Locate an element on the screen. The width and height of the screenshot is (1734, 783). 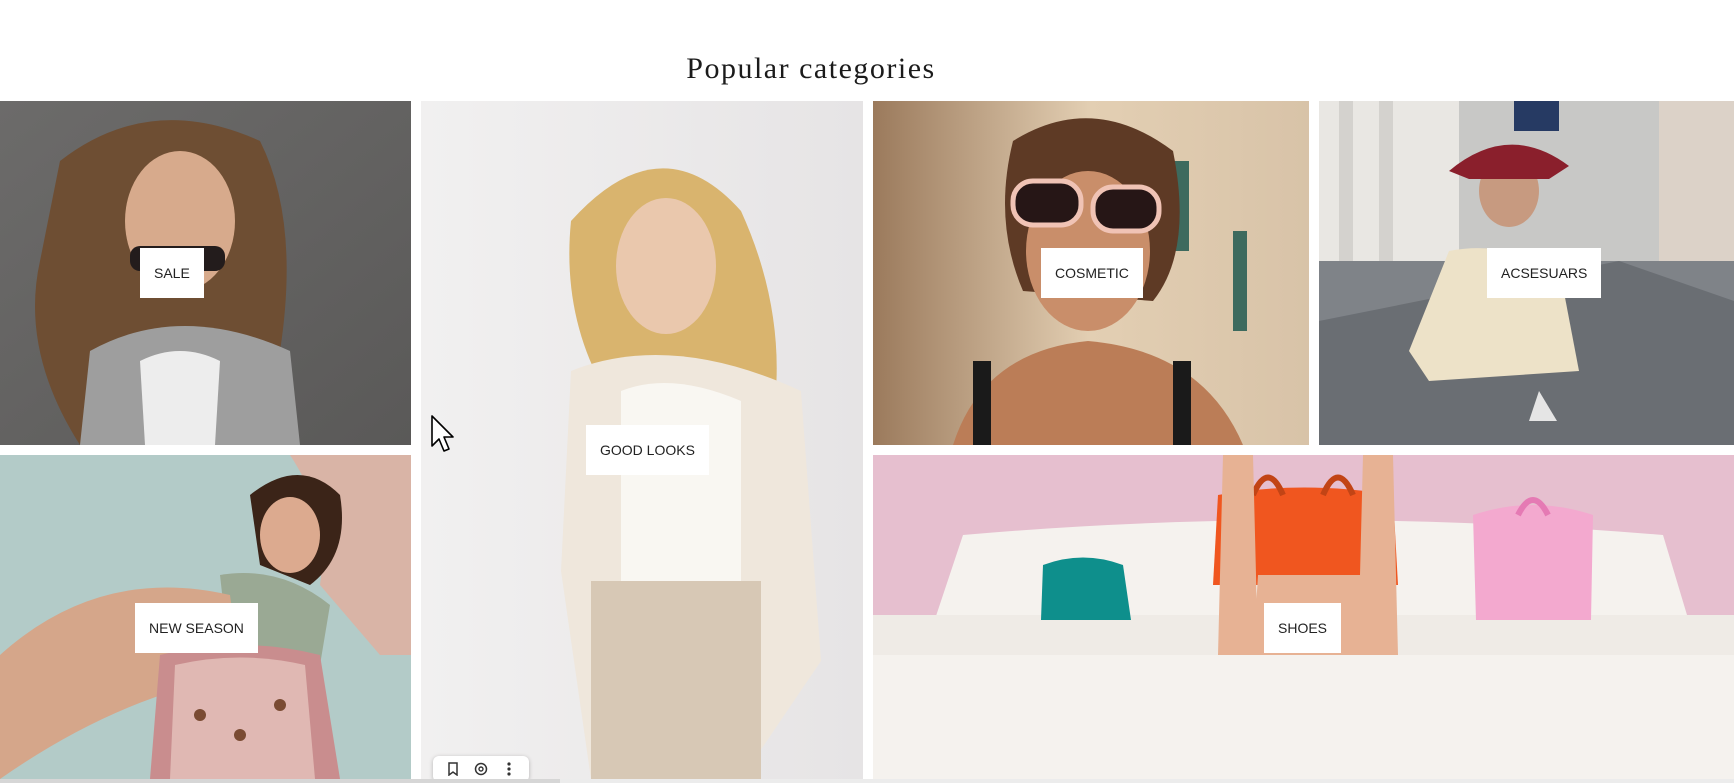
category-label-good-looks: GOOD LOOKS is located at coordinates (647, 450).